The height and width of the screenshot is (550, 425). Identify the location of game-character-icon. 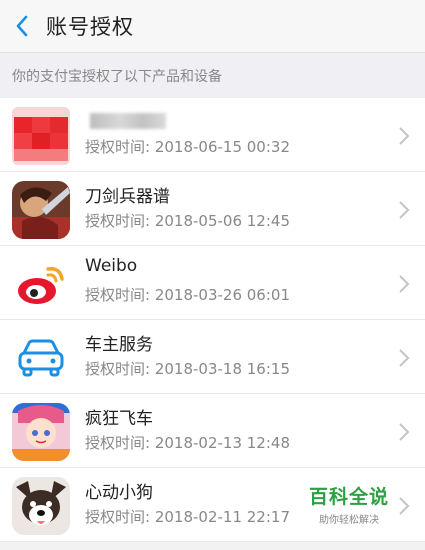
(41, 210).